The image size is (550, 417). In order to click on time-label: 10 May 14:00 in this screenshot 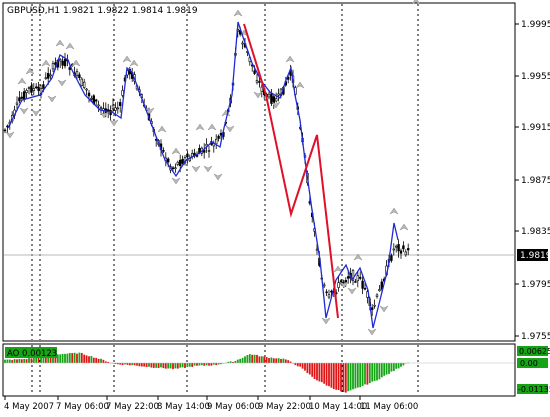, I will do `click(338, 407)`.